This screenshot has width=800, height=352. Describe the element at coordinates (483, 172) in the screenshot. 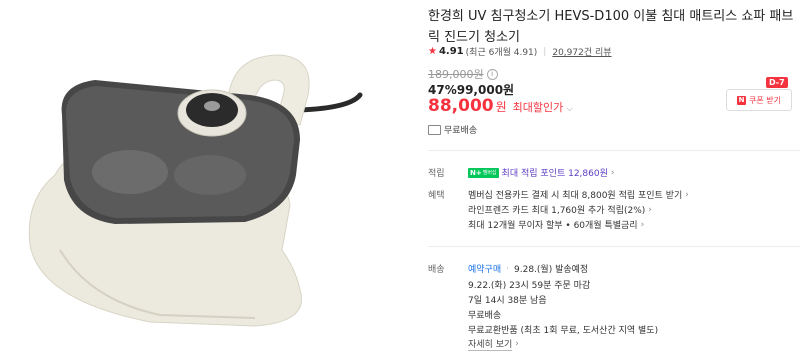

I see `npay-membership-badge: N+ 멤버십` at that location.